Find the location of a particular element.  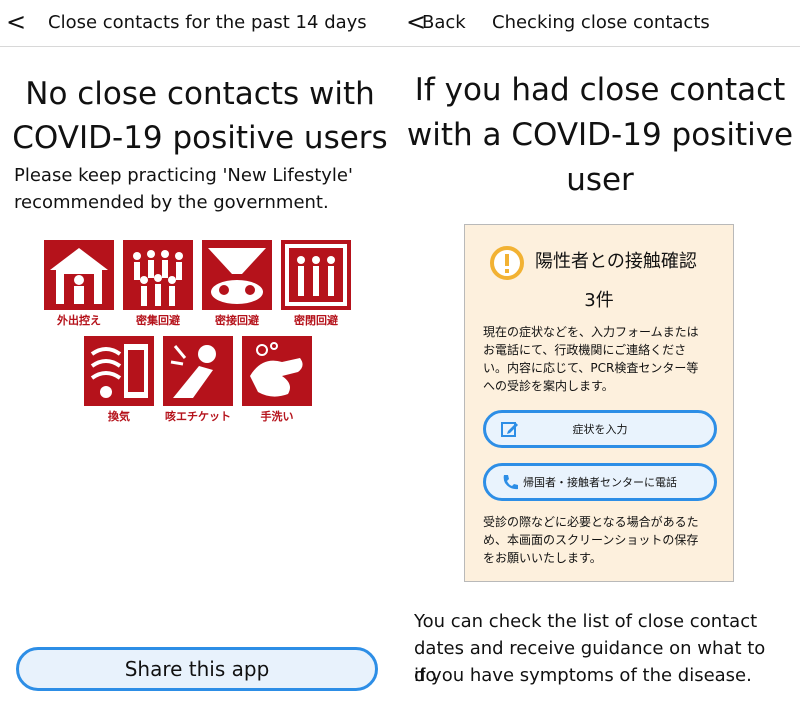

card-footer-line-2: め、本画面のスクリーンショットの保存 is located at coordinates (591, 540).